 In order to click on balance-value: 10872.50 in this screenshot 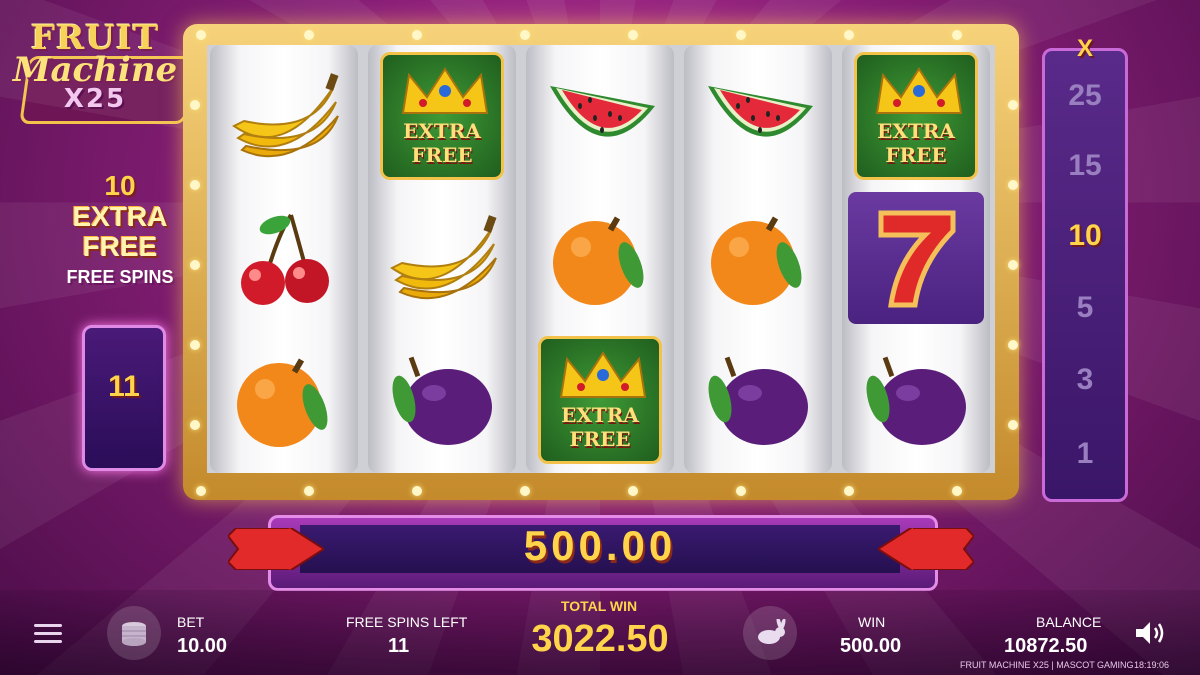, I will do `click(1046, 646)`.